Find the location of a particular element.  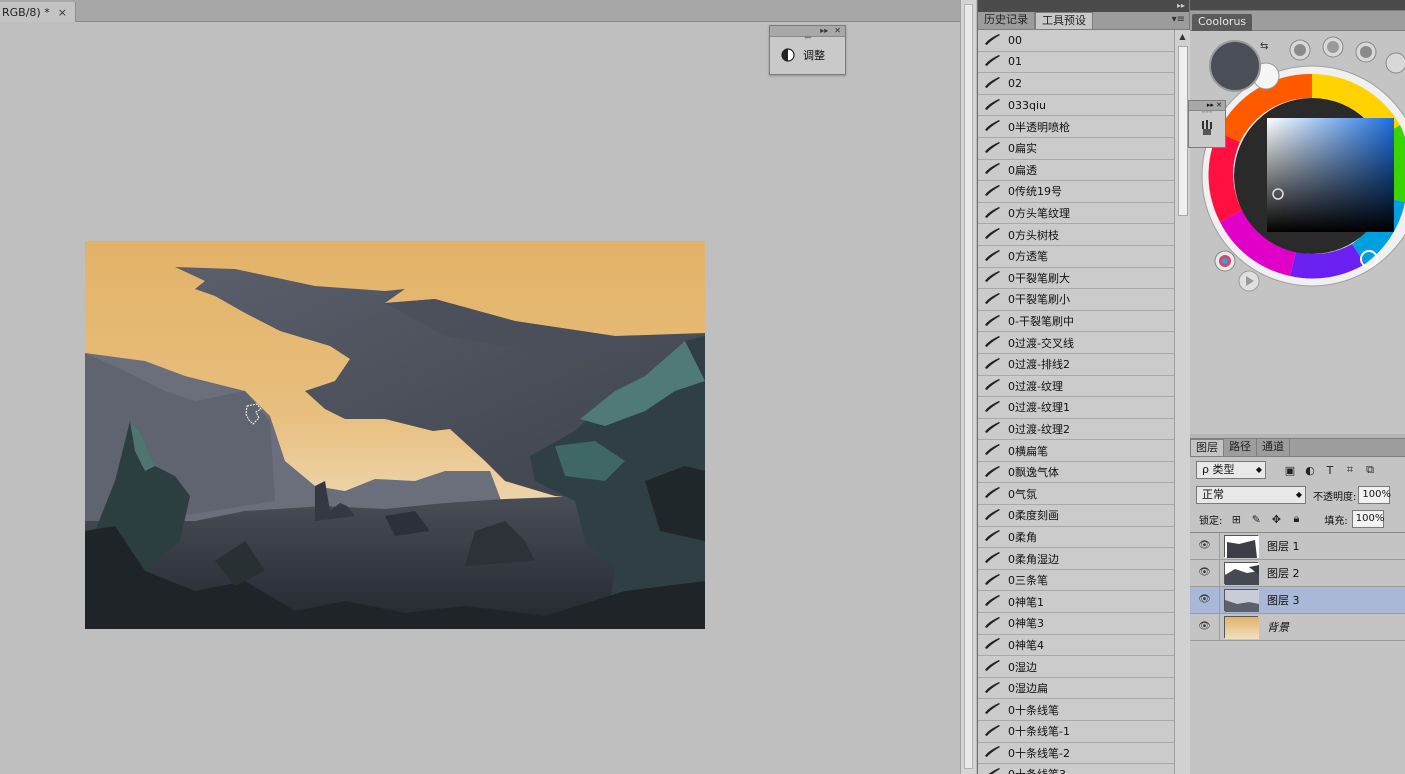

preset-item: 0干裂笔刷大 is located at coordinates (1076, 278).